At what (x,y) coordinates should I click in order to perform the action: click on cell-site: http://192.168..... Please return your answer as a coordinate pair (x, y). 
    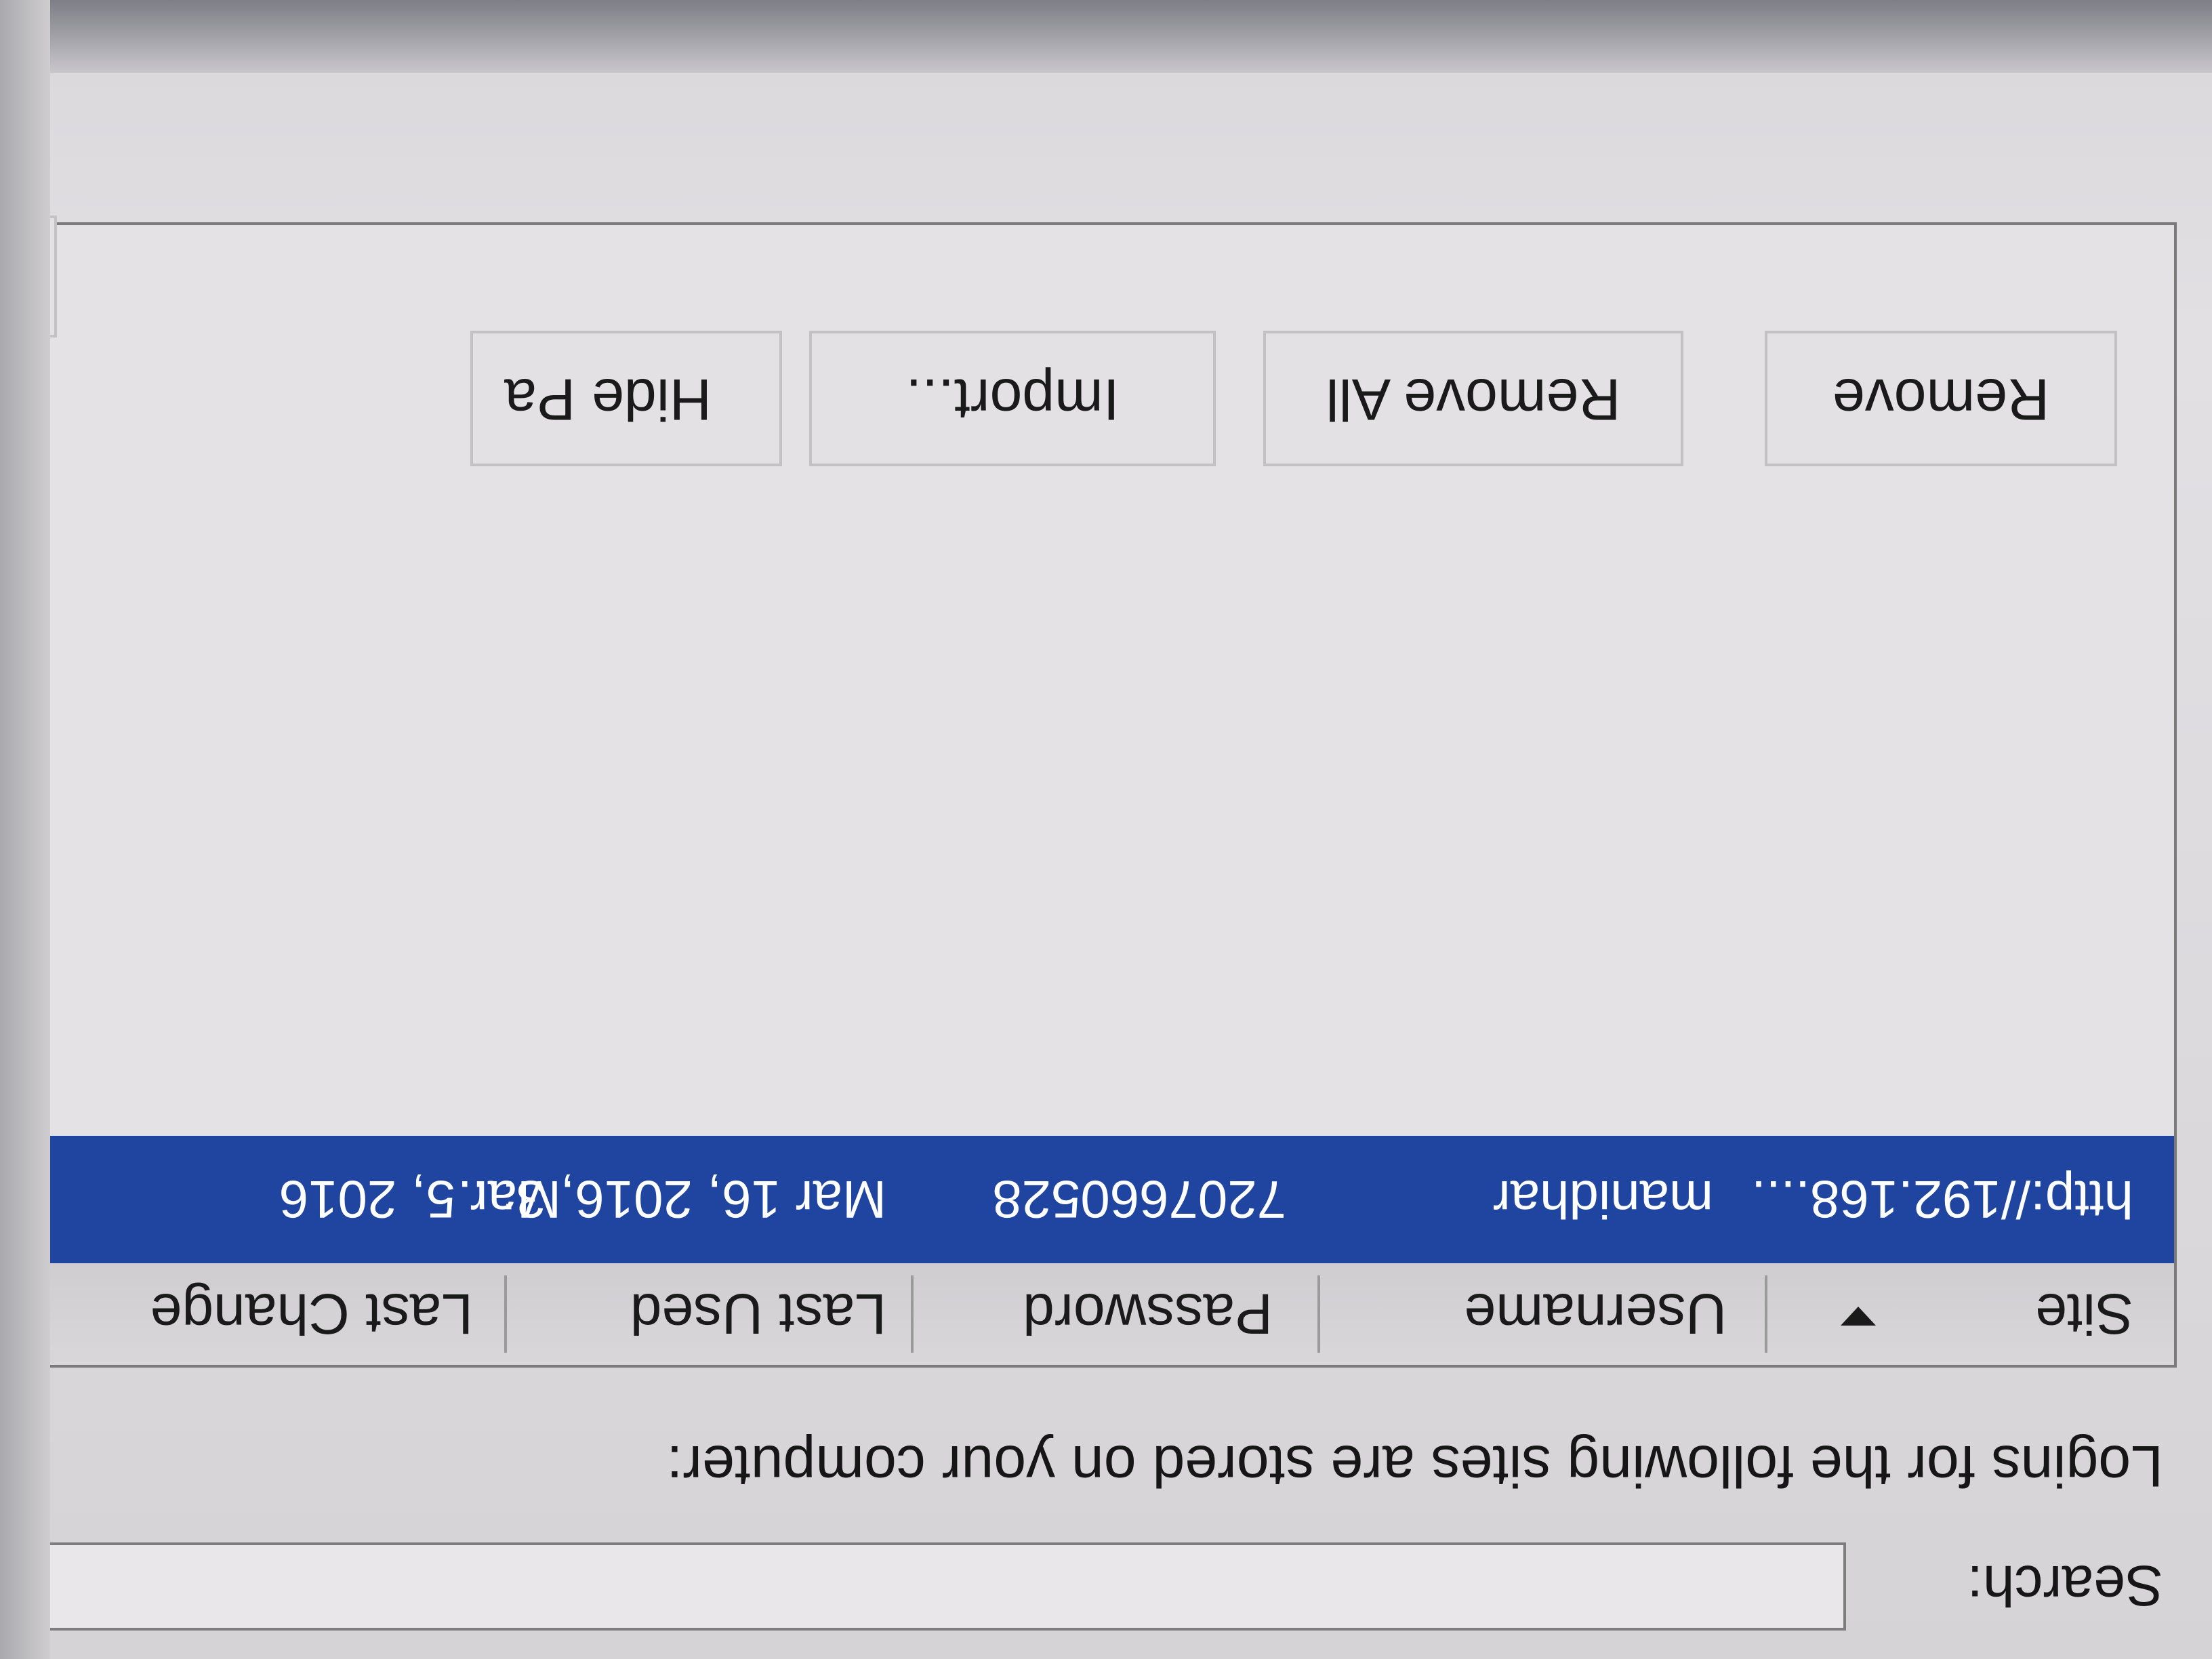
    Looking at the image, I should click on (1942, 1199).